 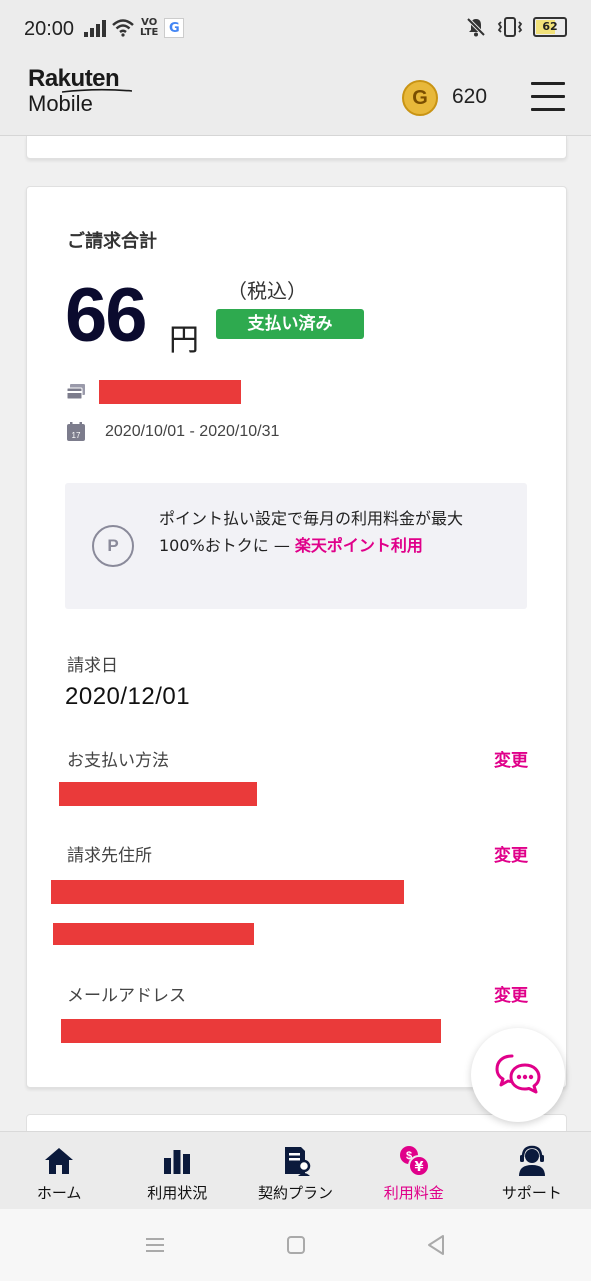 What do you see at coordinates (174, 28) in the screenshot?
I see `google-icon: G` at bounding box center [174, 28].